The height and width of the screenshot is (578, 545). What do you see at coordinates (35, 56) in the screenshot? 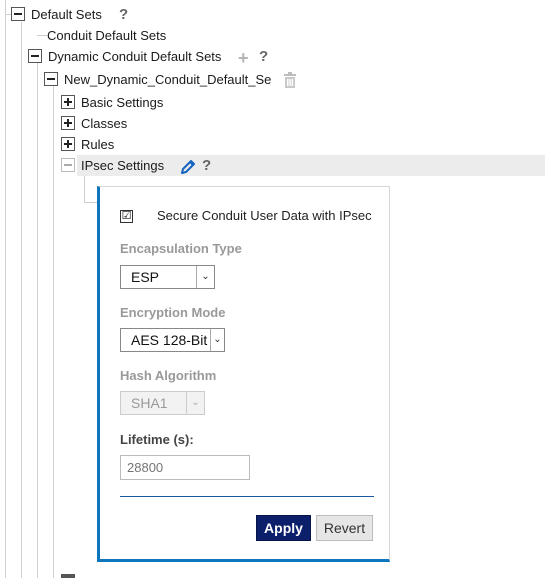
I see `collapse-dynamic-conduit-icon` at bounding box center [35, 56].